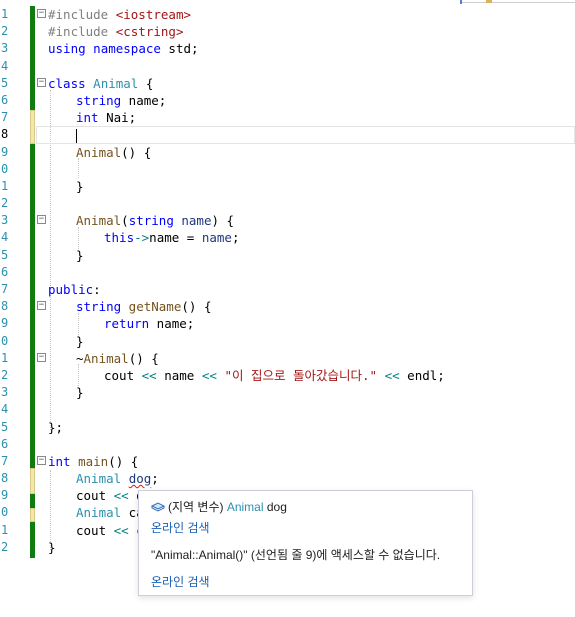  I want to click on code-line: };, so click(56, 427).